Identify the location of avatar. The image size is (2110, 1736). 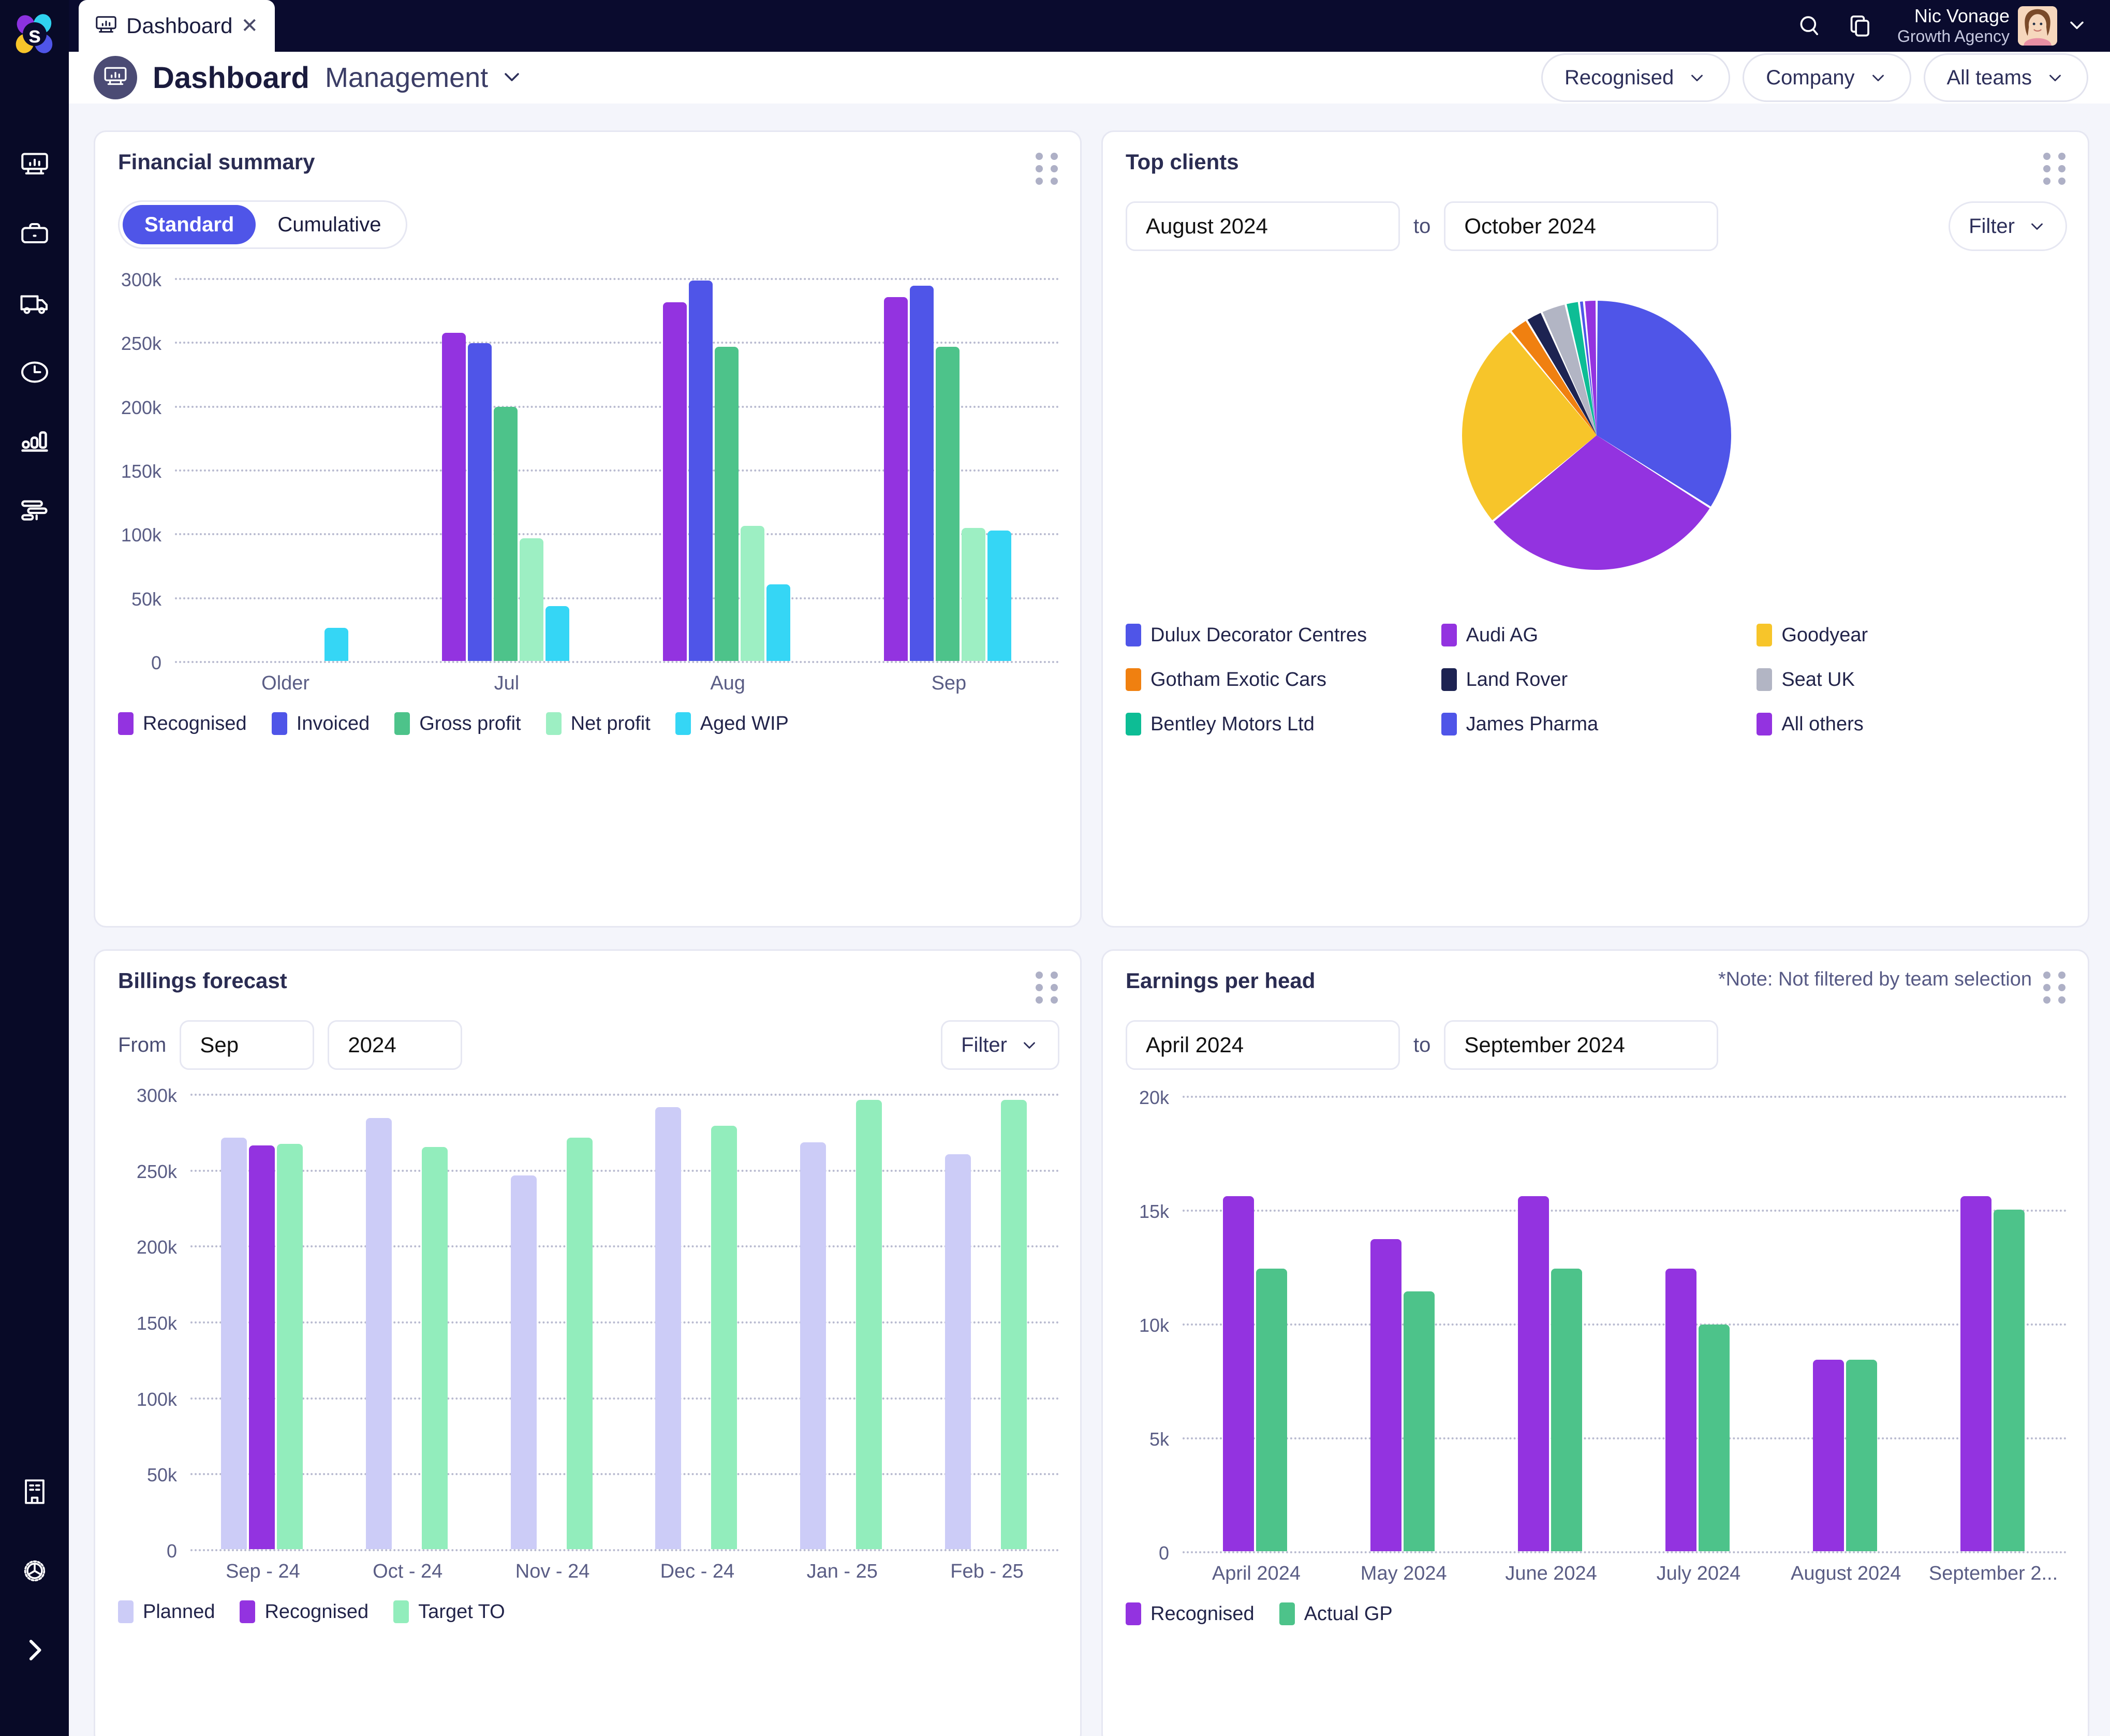
(2038, 26).